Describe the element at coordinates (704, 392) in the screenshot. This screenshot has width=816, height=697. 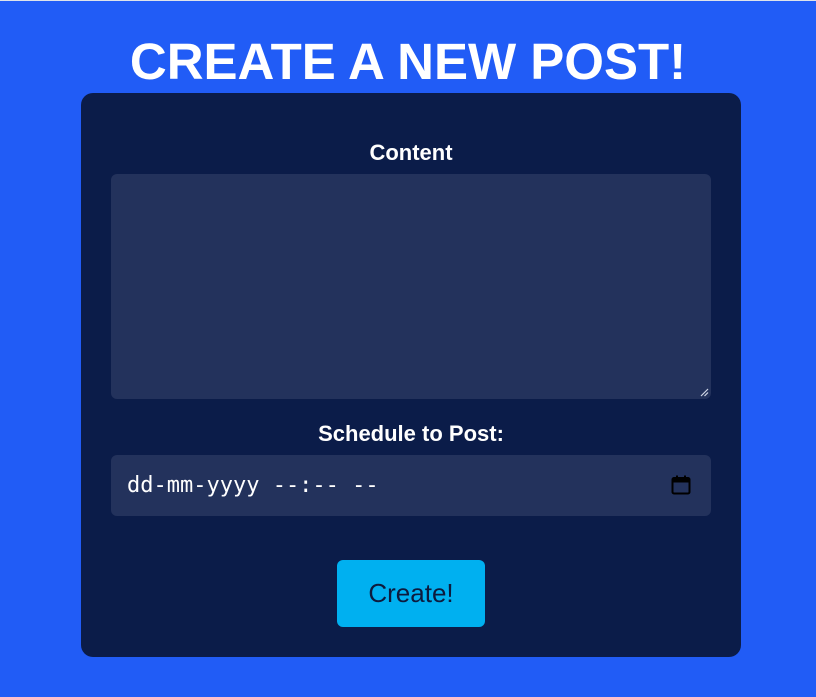
I see `resize-handle-icon` at that location.